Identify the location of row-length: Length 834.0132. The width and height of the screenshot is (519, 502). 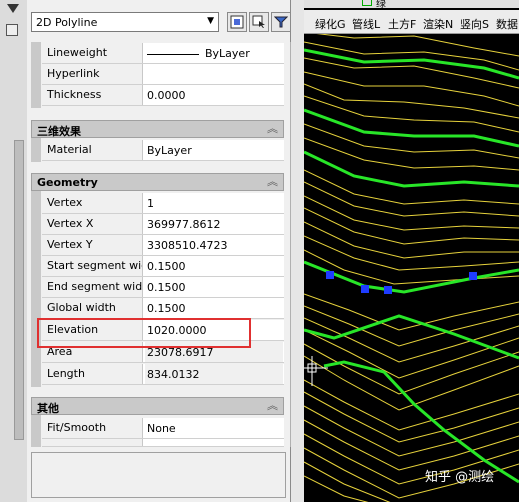
(163, 374).